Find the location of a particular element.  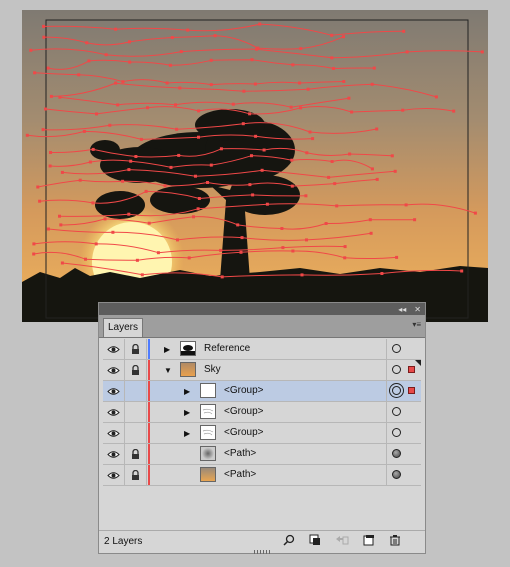

layer-name: Reference is located at coordinates (227, 348).